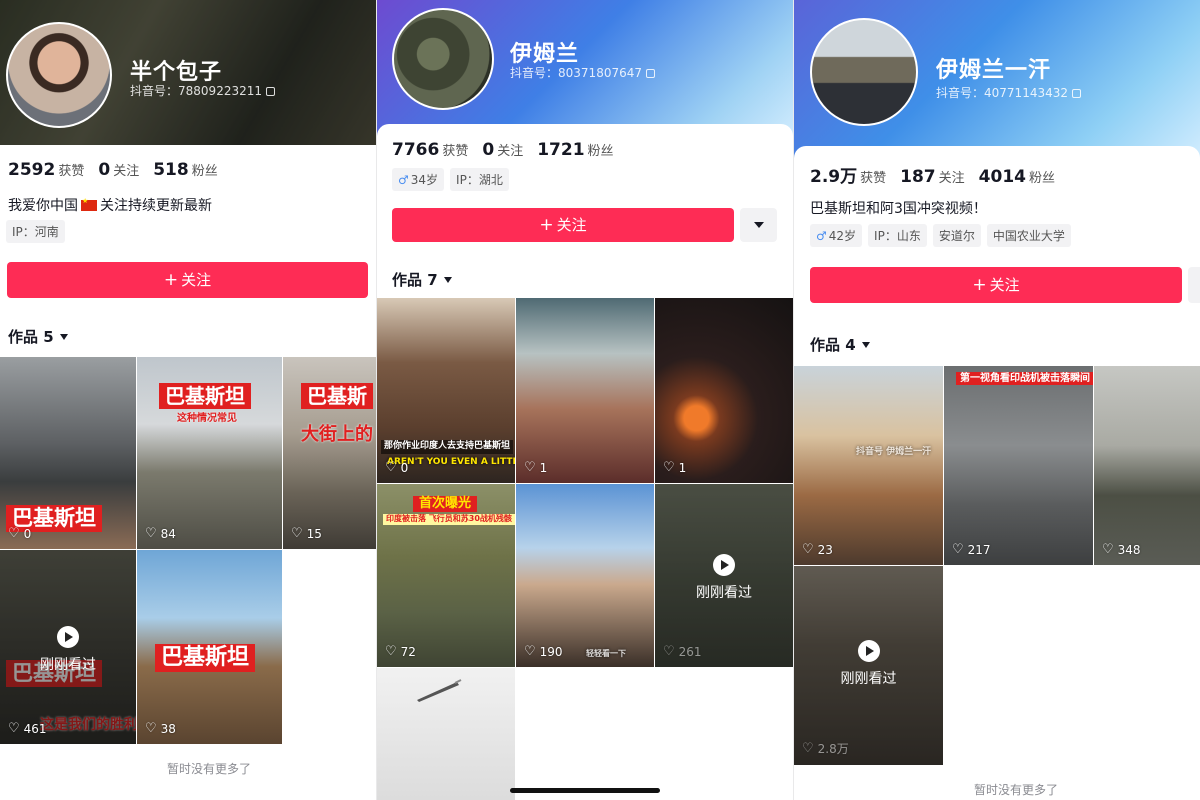  I want to click on video-likes: ♡ 190, so click(543, 651).